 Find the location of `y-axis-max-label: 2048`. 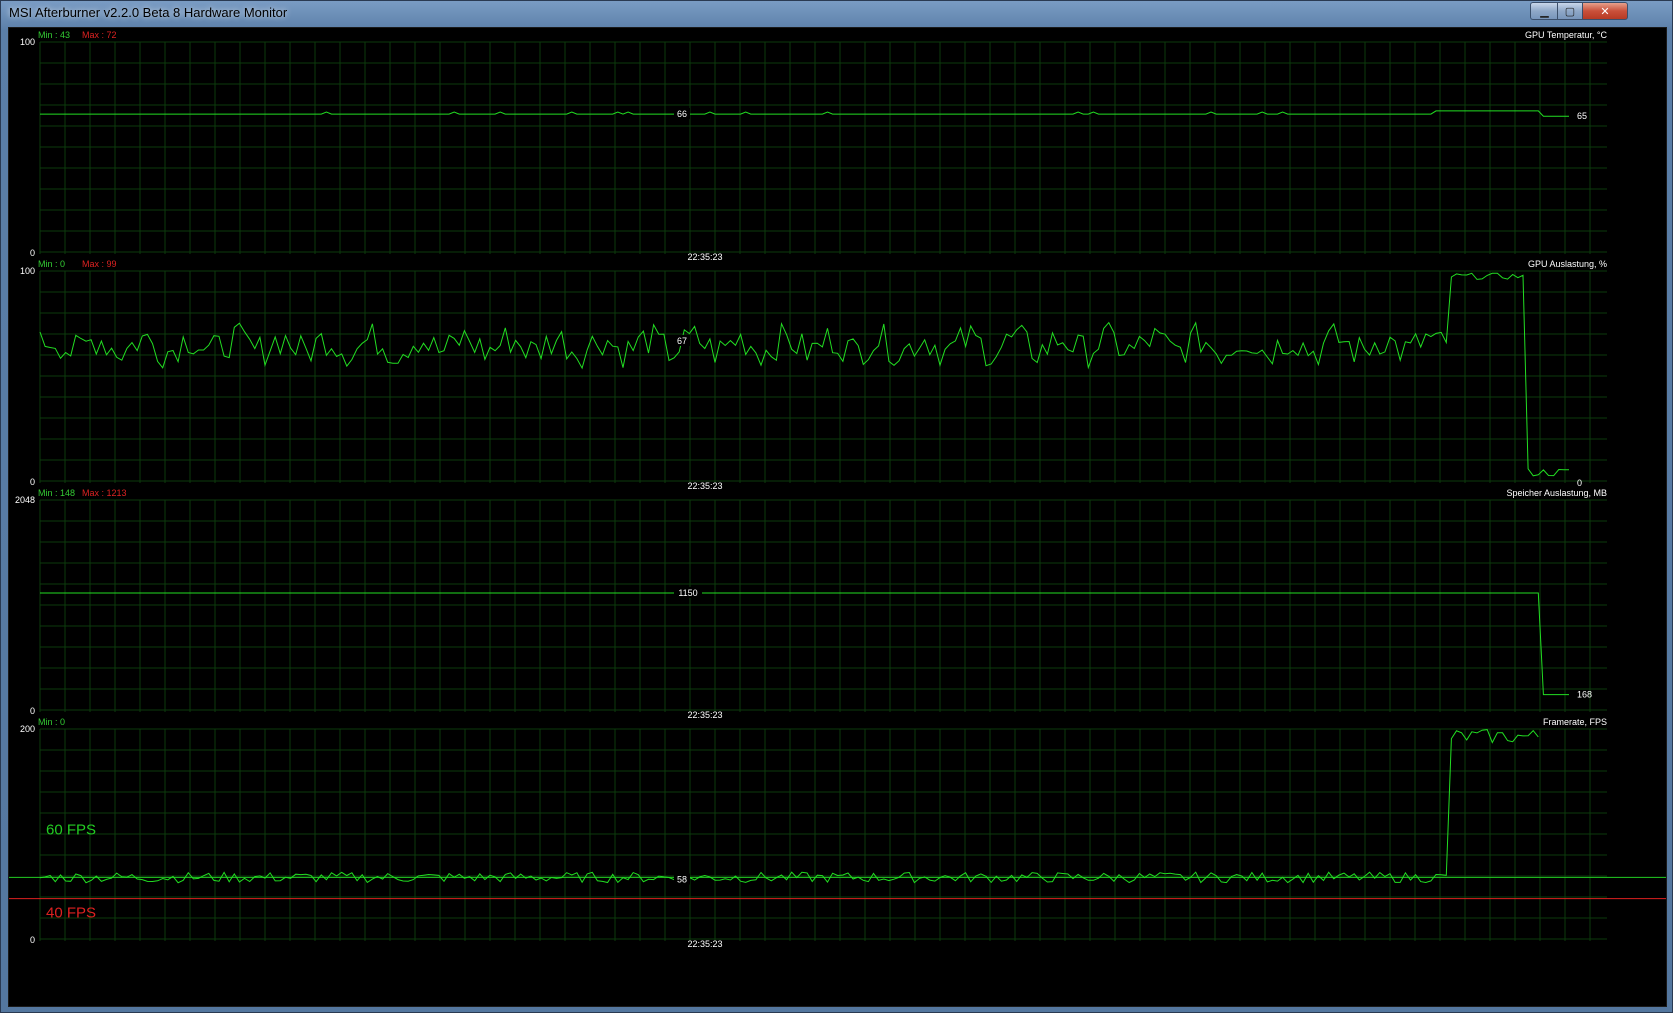

y-axis-max-label: 2048 is located at coordinates (25, 500).